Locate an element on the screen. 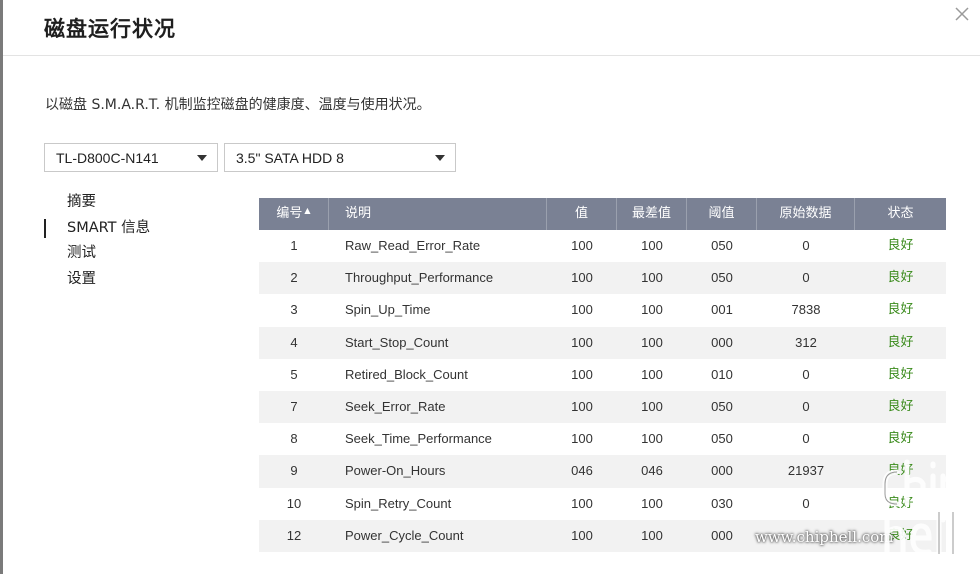  column-header-name: 说明 is located at coordinates (438, 214).